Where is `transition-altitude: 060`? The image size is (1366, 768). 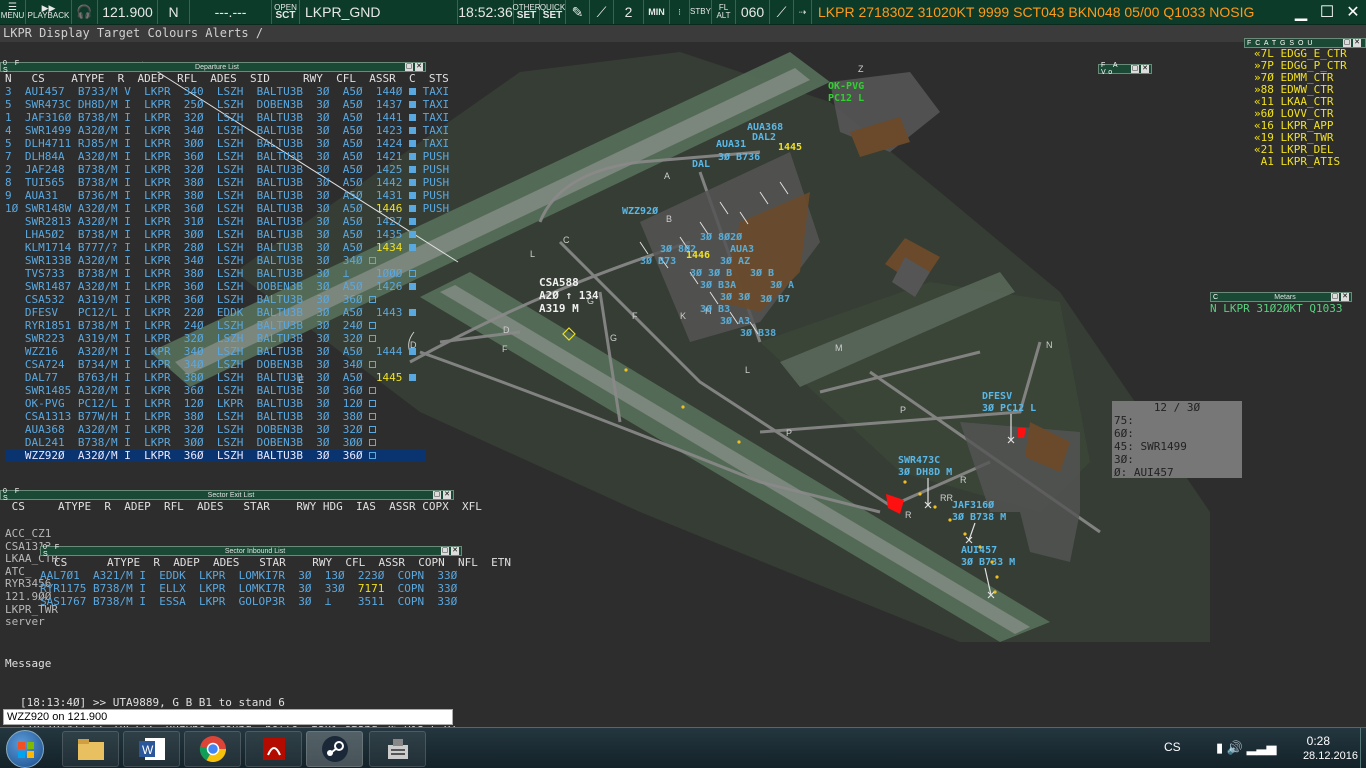 transition-altitude: 060 is located at coordinates (753, 12).